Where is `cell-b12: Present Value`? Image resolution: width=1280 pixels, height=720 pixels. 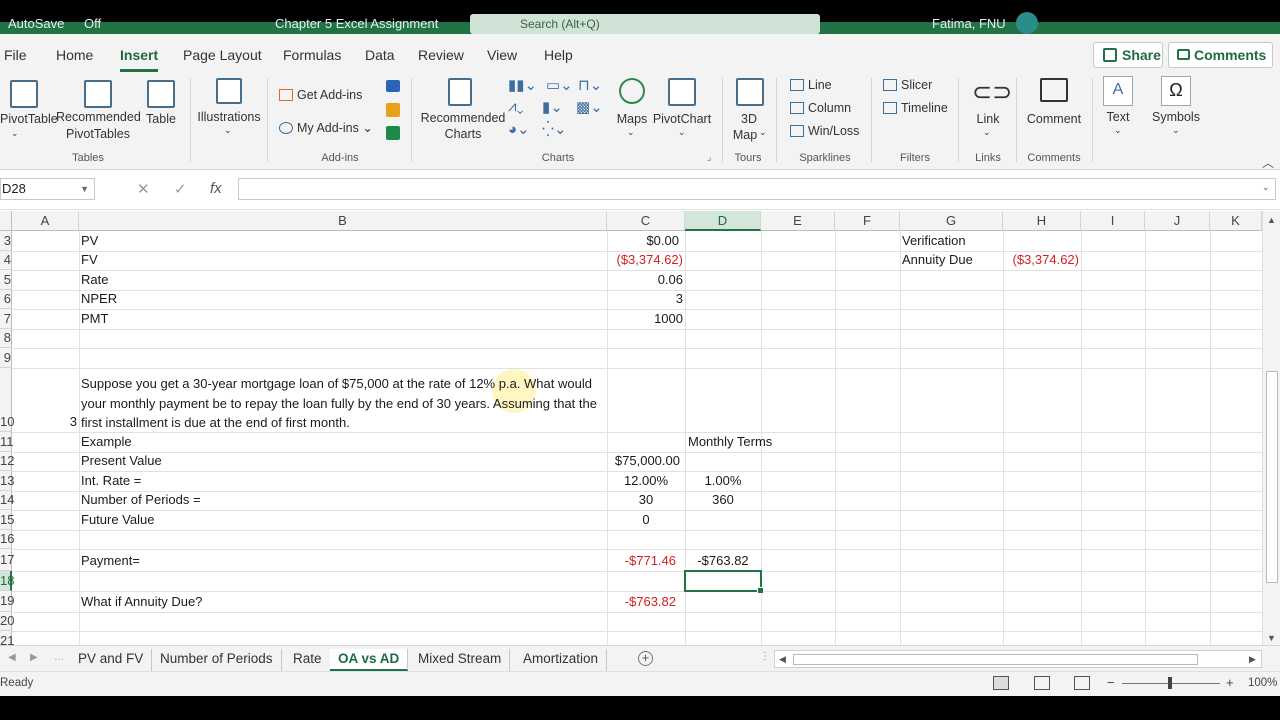
cell-b12: Present Value is located at coordinates (121, 460).